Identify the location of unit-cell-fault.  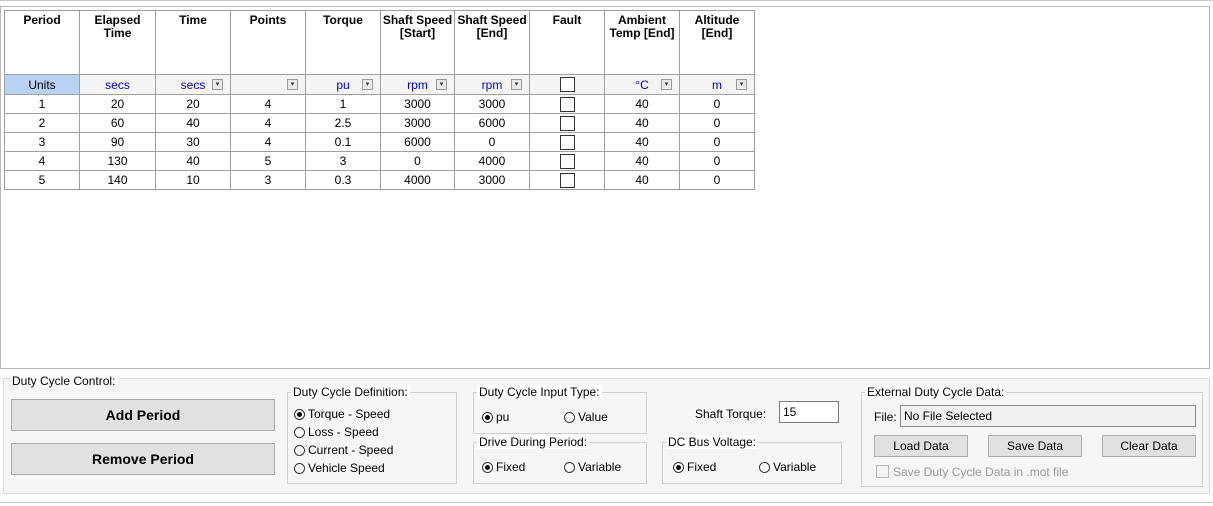
(567, 84).